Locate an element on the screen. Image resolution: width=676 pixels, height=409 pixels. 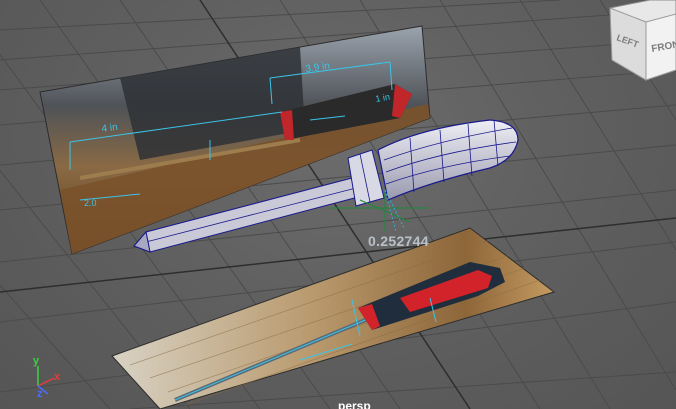
axis-z-label: z is located at coordinates (40, 394).